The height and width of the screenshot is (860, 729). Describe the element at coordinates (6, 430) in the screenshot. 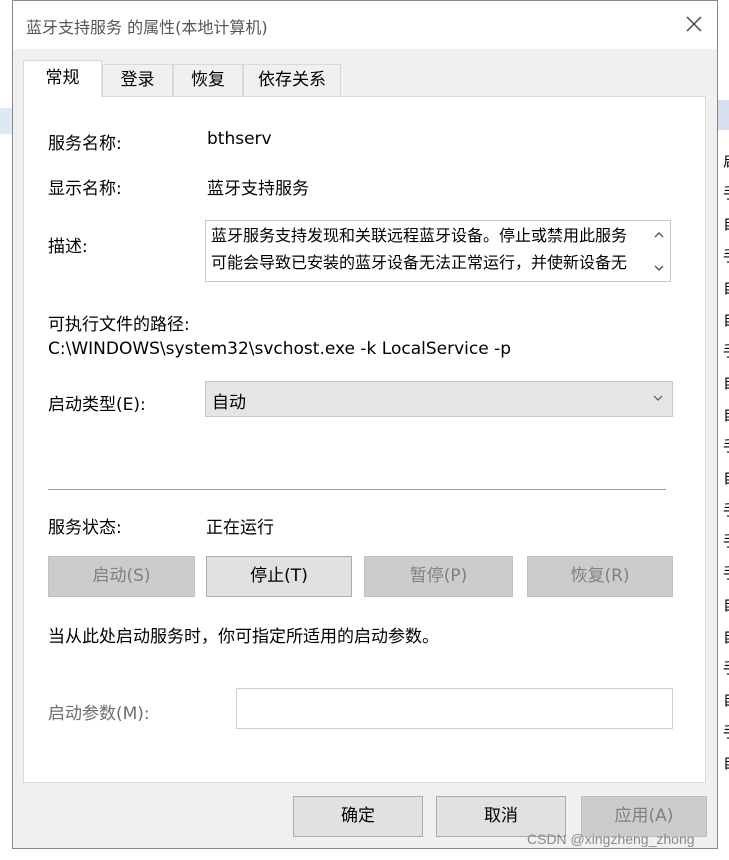

I see `background-window-left` at that location.